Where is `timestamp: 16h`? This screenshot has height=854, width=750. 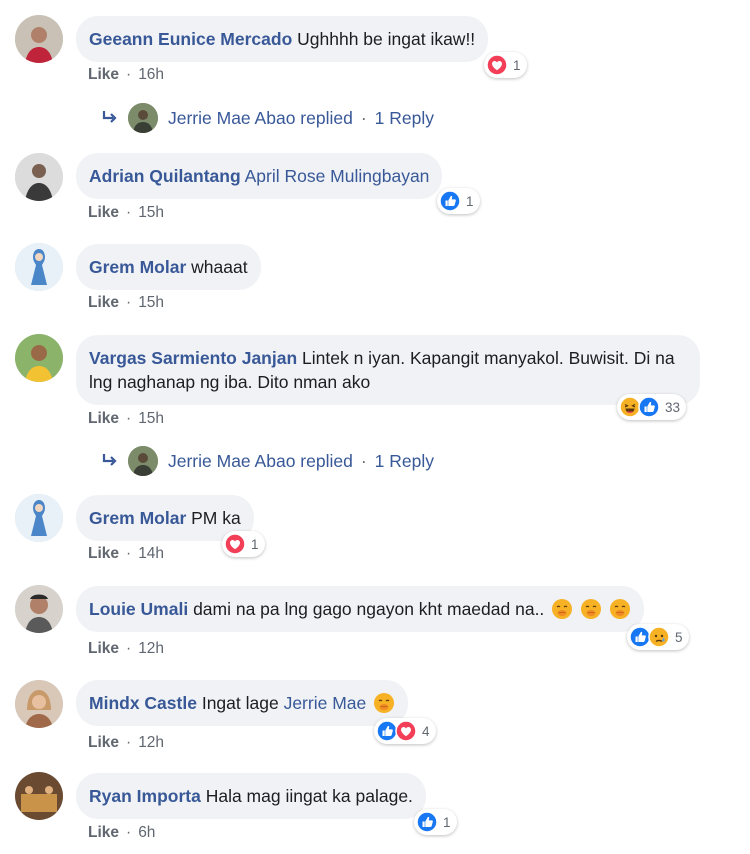
timestamp: 16h is located at coordinates (151, 74).